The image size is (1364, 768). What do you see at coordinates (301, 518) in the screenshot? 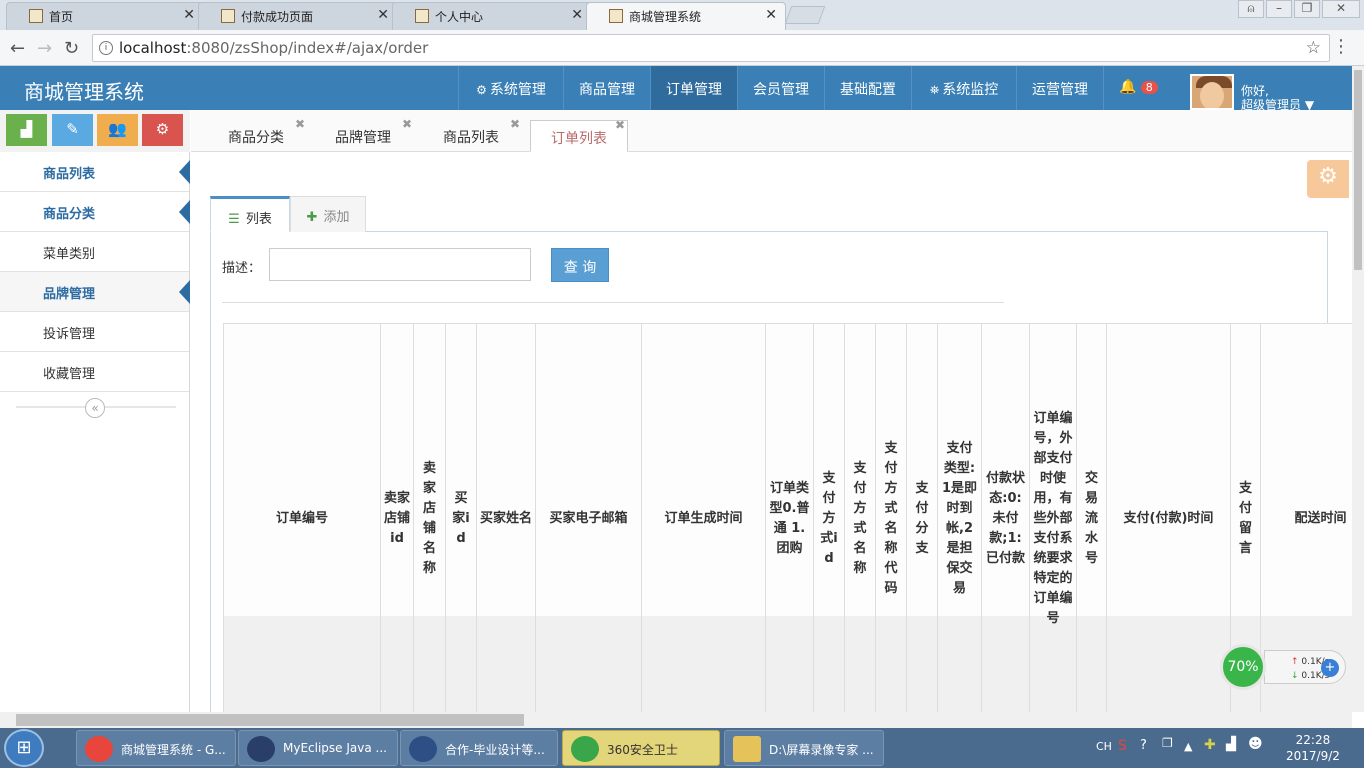
I see `column-header: 订单编号` at bounding box center [301, 518].